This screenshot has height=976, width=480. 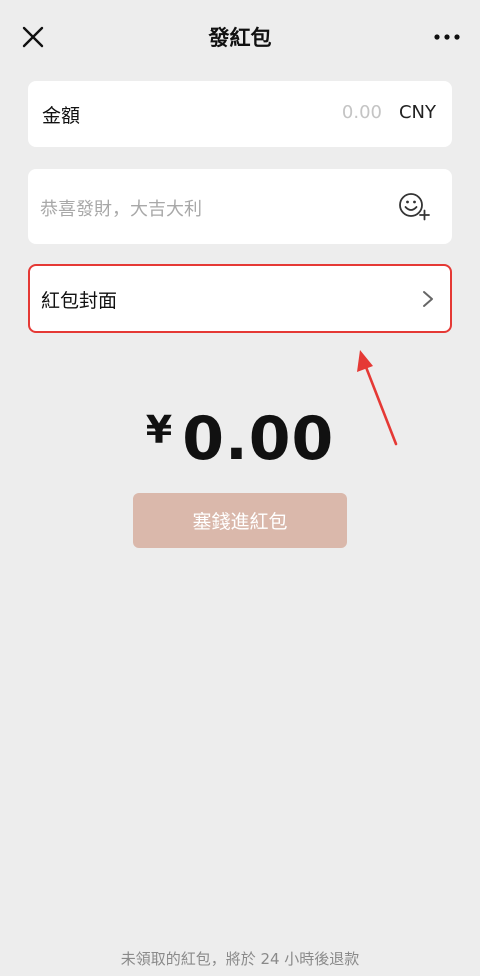 I want to click on currency-symbol: ¥, so click(x=159, y=430).